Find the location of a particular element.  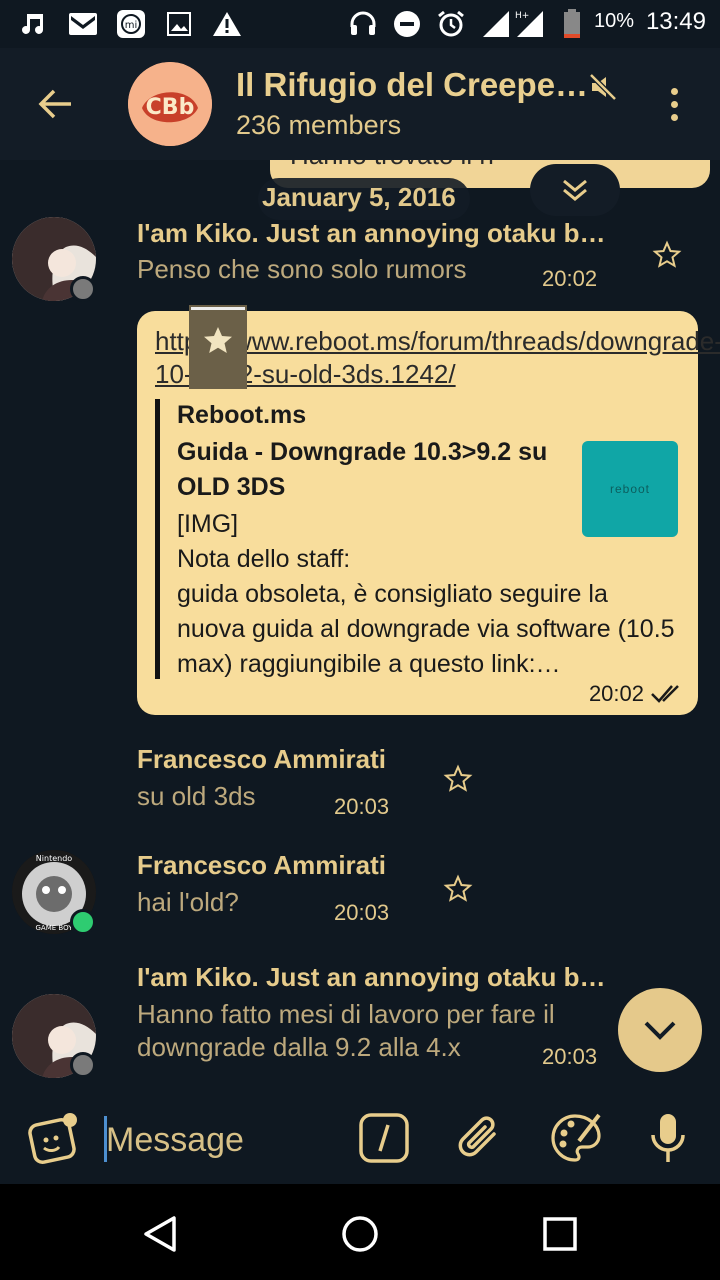

voice-record-button is located at coordinates (668, 1138).